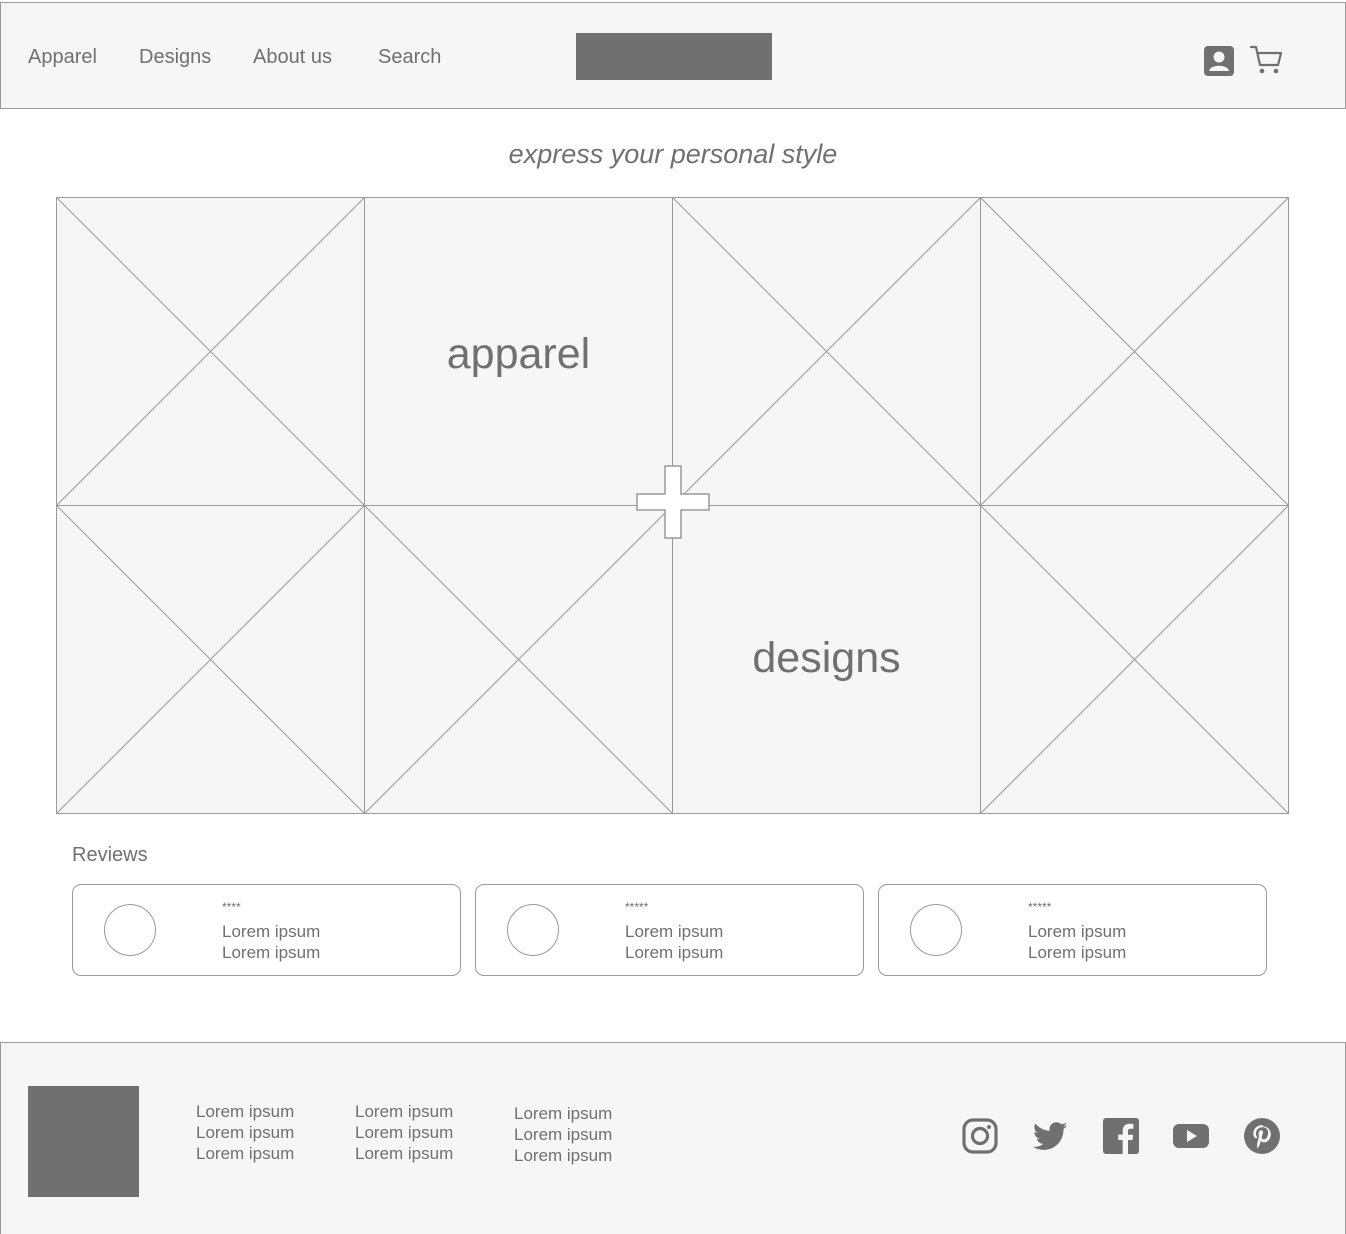  I want to click on review-card: **** Lorem ipsum Lorem ipsum, so click(266, 930).